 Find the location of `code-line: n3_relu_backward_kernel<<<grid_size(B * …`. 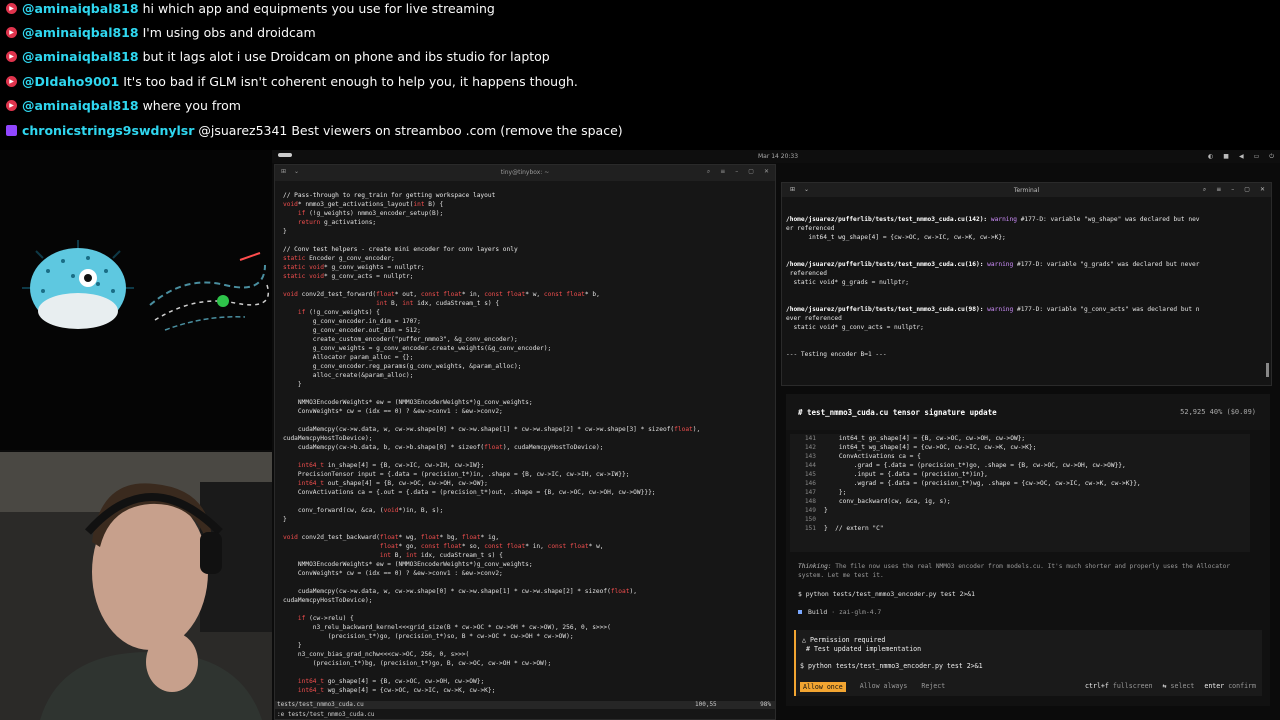

code-line: n3_relu_backward_kernel<<<grid_size(B * … is located at coordinates (447, 627).